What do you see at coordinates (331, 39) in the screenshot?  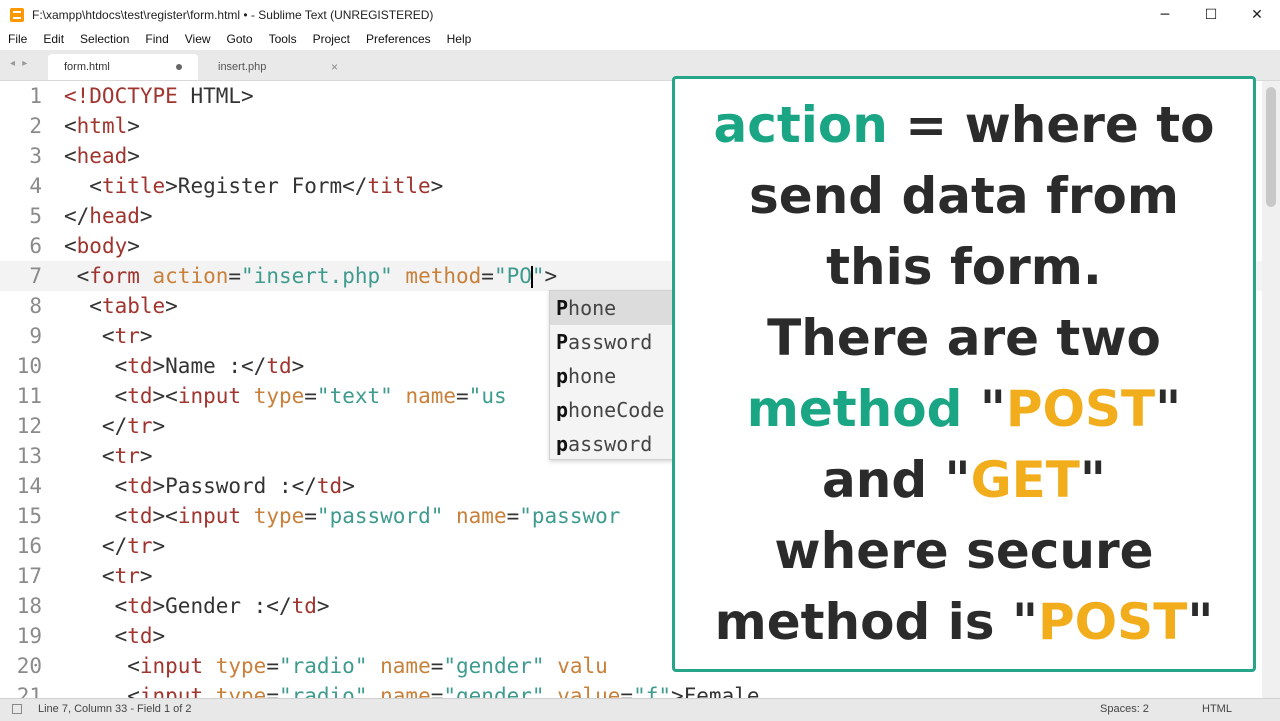 I see `menu-project: Project` at bounding box center [331, 39].